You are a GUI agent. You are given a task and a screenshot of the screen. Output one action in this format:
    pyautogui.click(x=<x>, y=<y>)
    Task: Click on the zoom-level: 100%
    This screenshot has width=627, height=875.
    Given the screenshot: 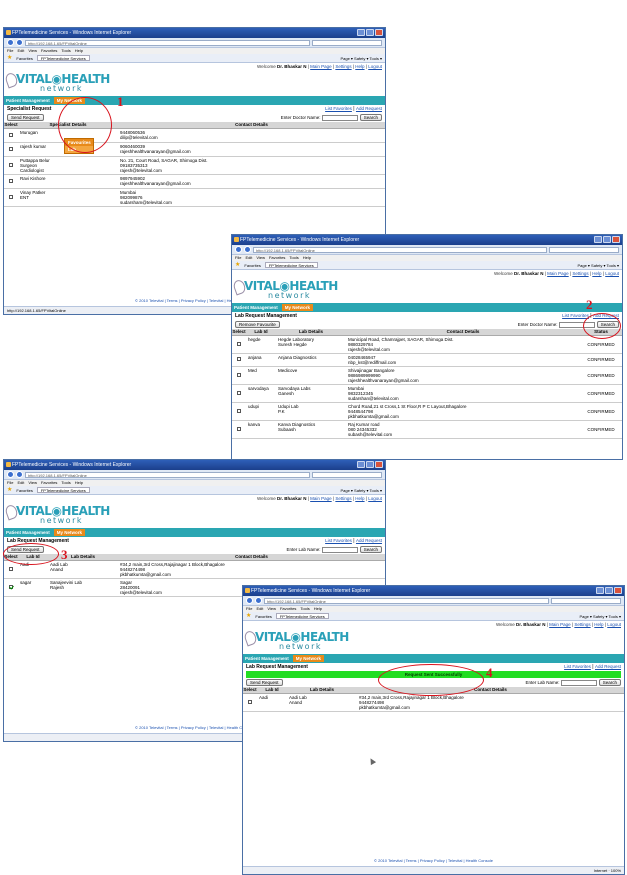 What is the action you would take?
    pyautogui.click(x=616, y=870)
    